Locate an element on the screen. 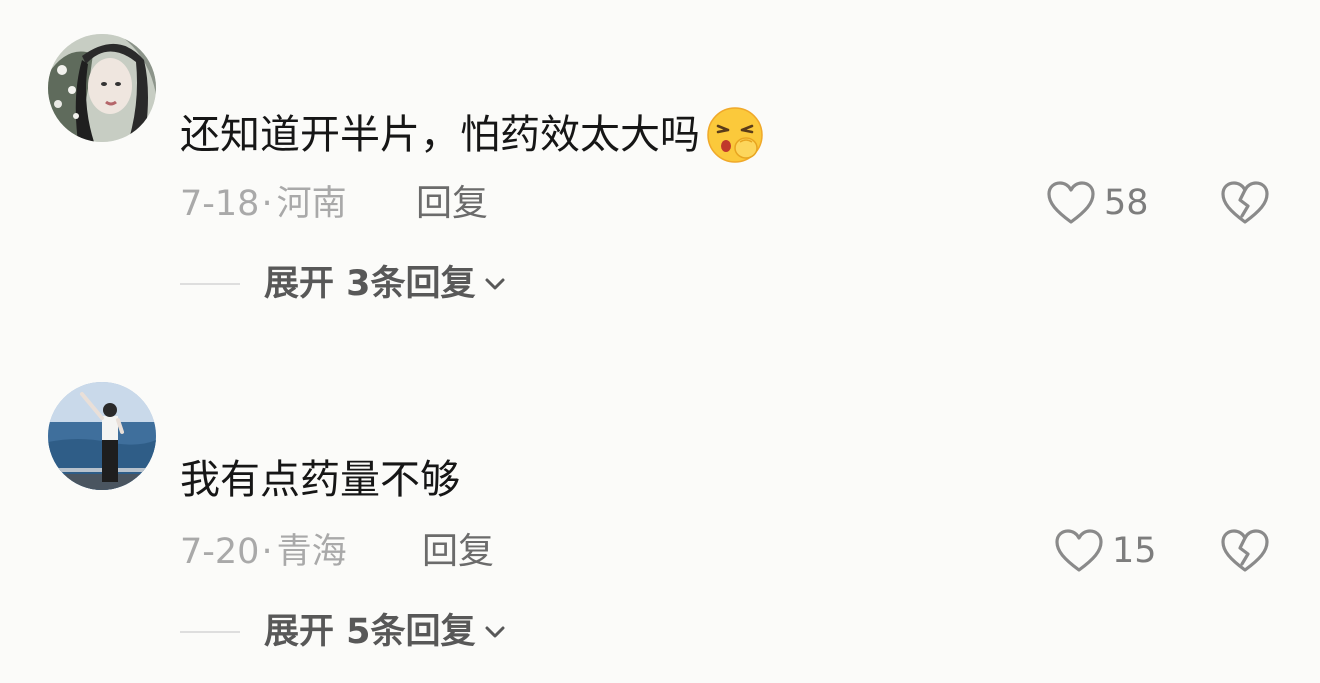 The height and width of the screenshot is (683, 1320). comment-text: 还知道开半片，怕药效太大吗 is located at coordinates (472, 135).